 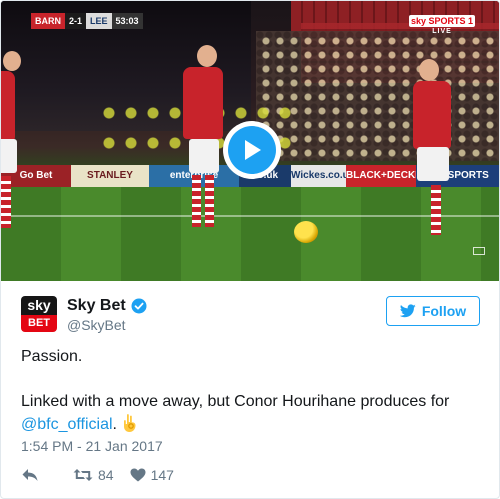 What do you see at coordinates (110, 176) in the screenshot?
I see `ad-board: STANLEY` at bounding box center [110, 176].